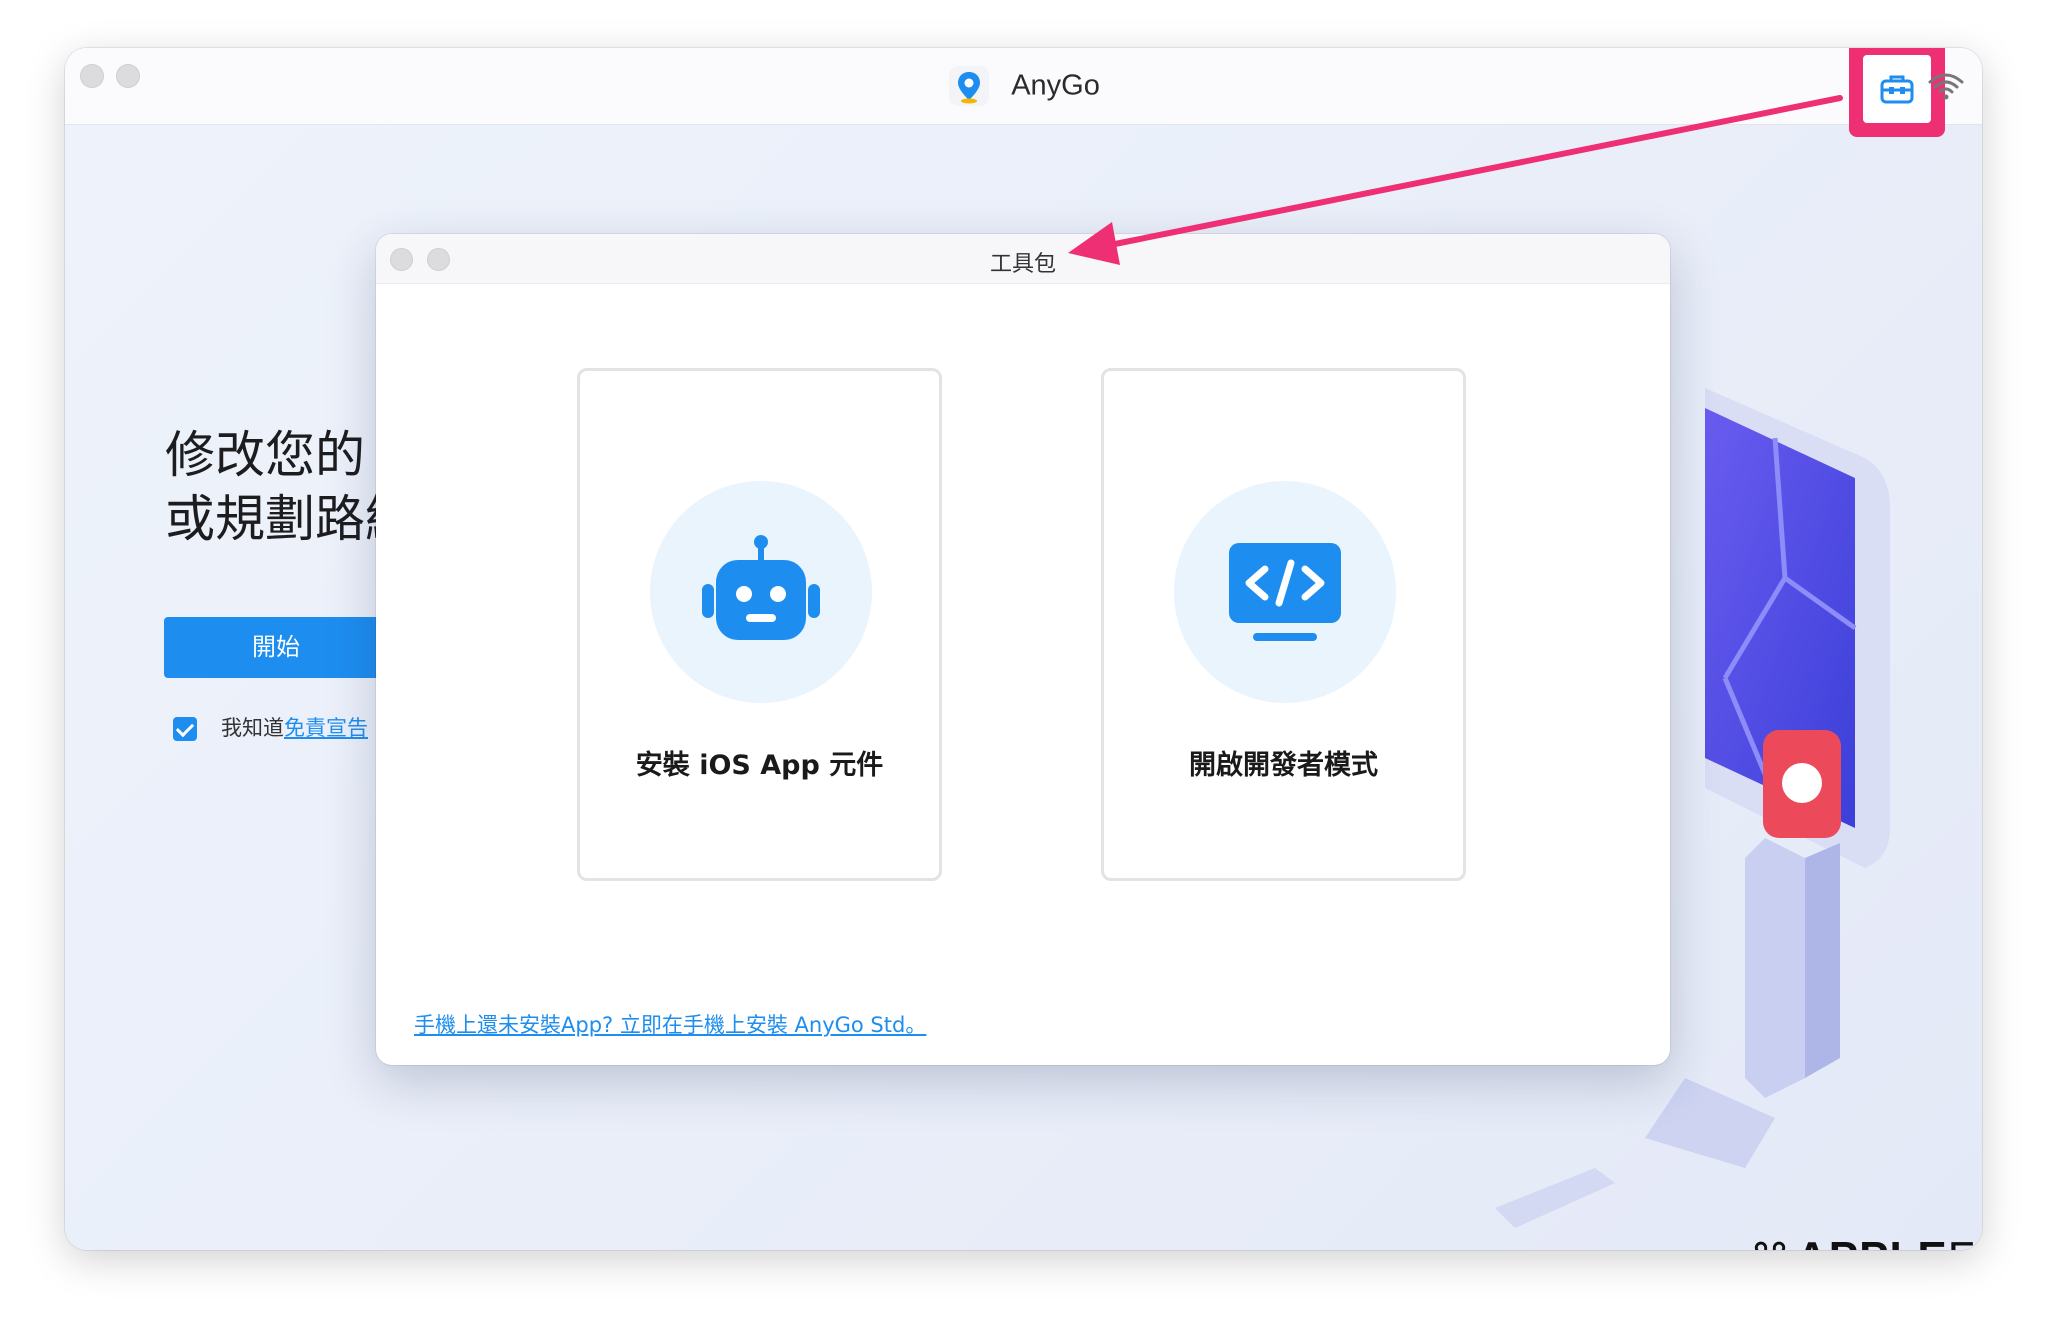  I want to click on disclaimer-row: 我知道免責宣告, so click(270, 727).